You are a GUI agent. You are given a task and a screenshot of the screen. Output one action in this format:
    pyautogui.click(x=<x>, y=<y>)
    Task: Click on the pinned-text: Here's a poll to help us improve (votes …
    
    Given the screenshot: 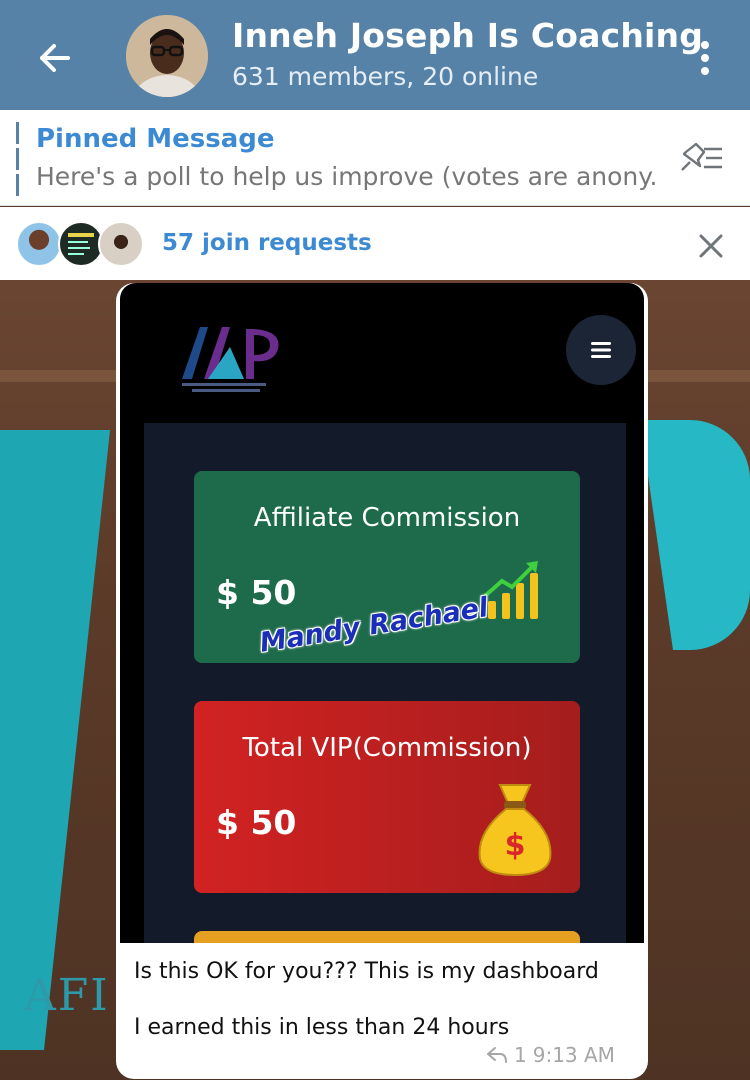 What is the action you would take?
    pyautogui.click(x=346, y=176)
    